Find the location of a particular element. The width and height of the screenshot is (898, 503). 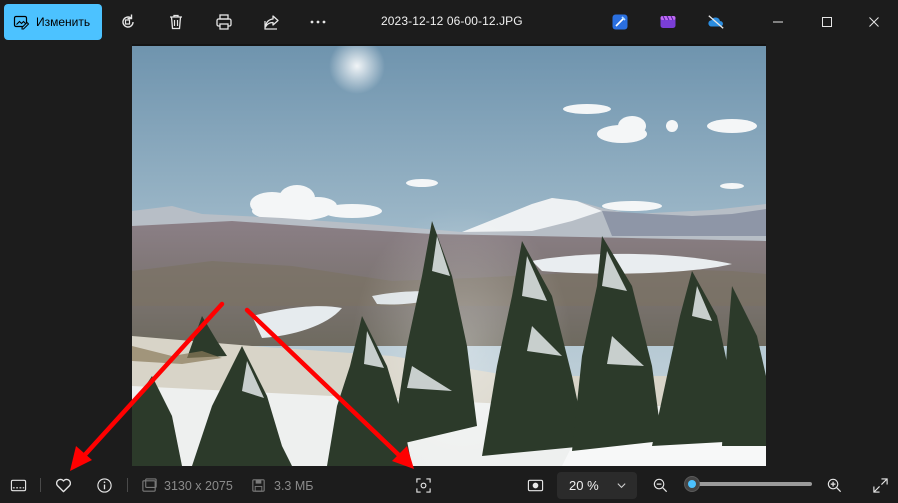

chevron-down-icon is located at coordinates (621, 486).